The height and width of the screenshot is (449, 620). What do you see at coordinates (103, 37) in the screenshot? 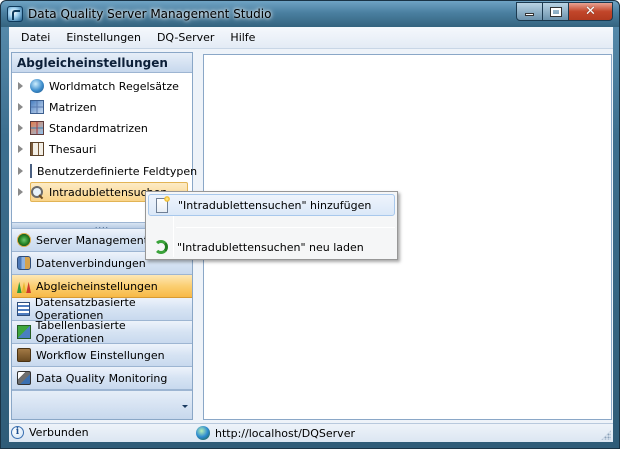
I see `menu-einstellungen: Einstellungen` at bounding box center [103, 37].